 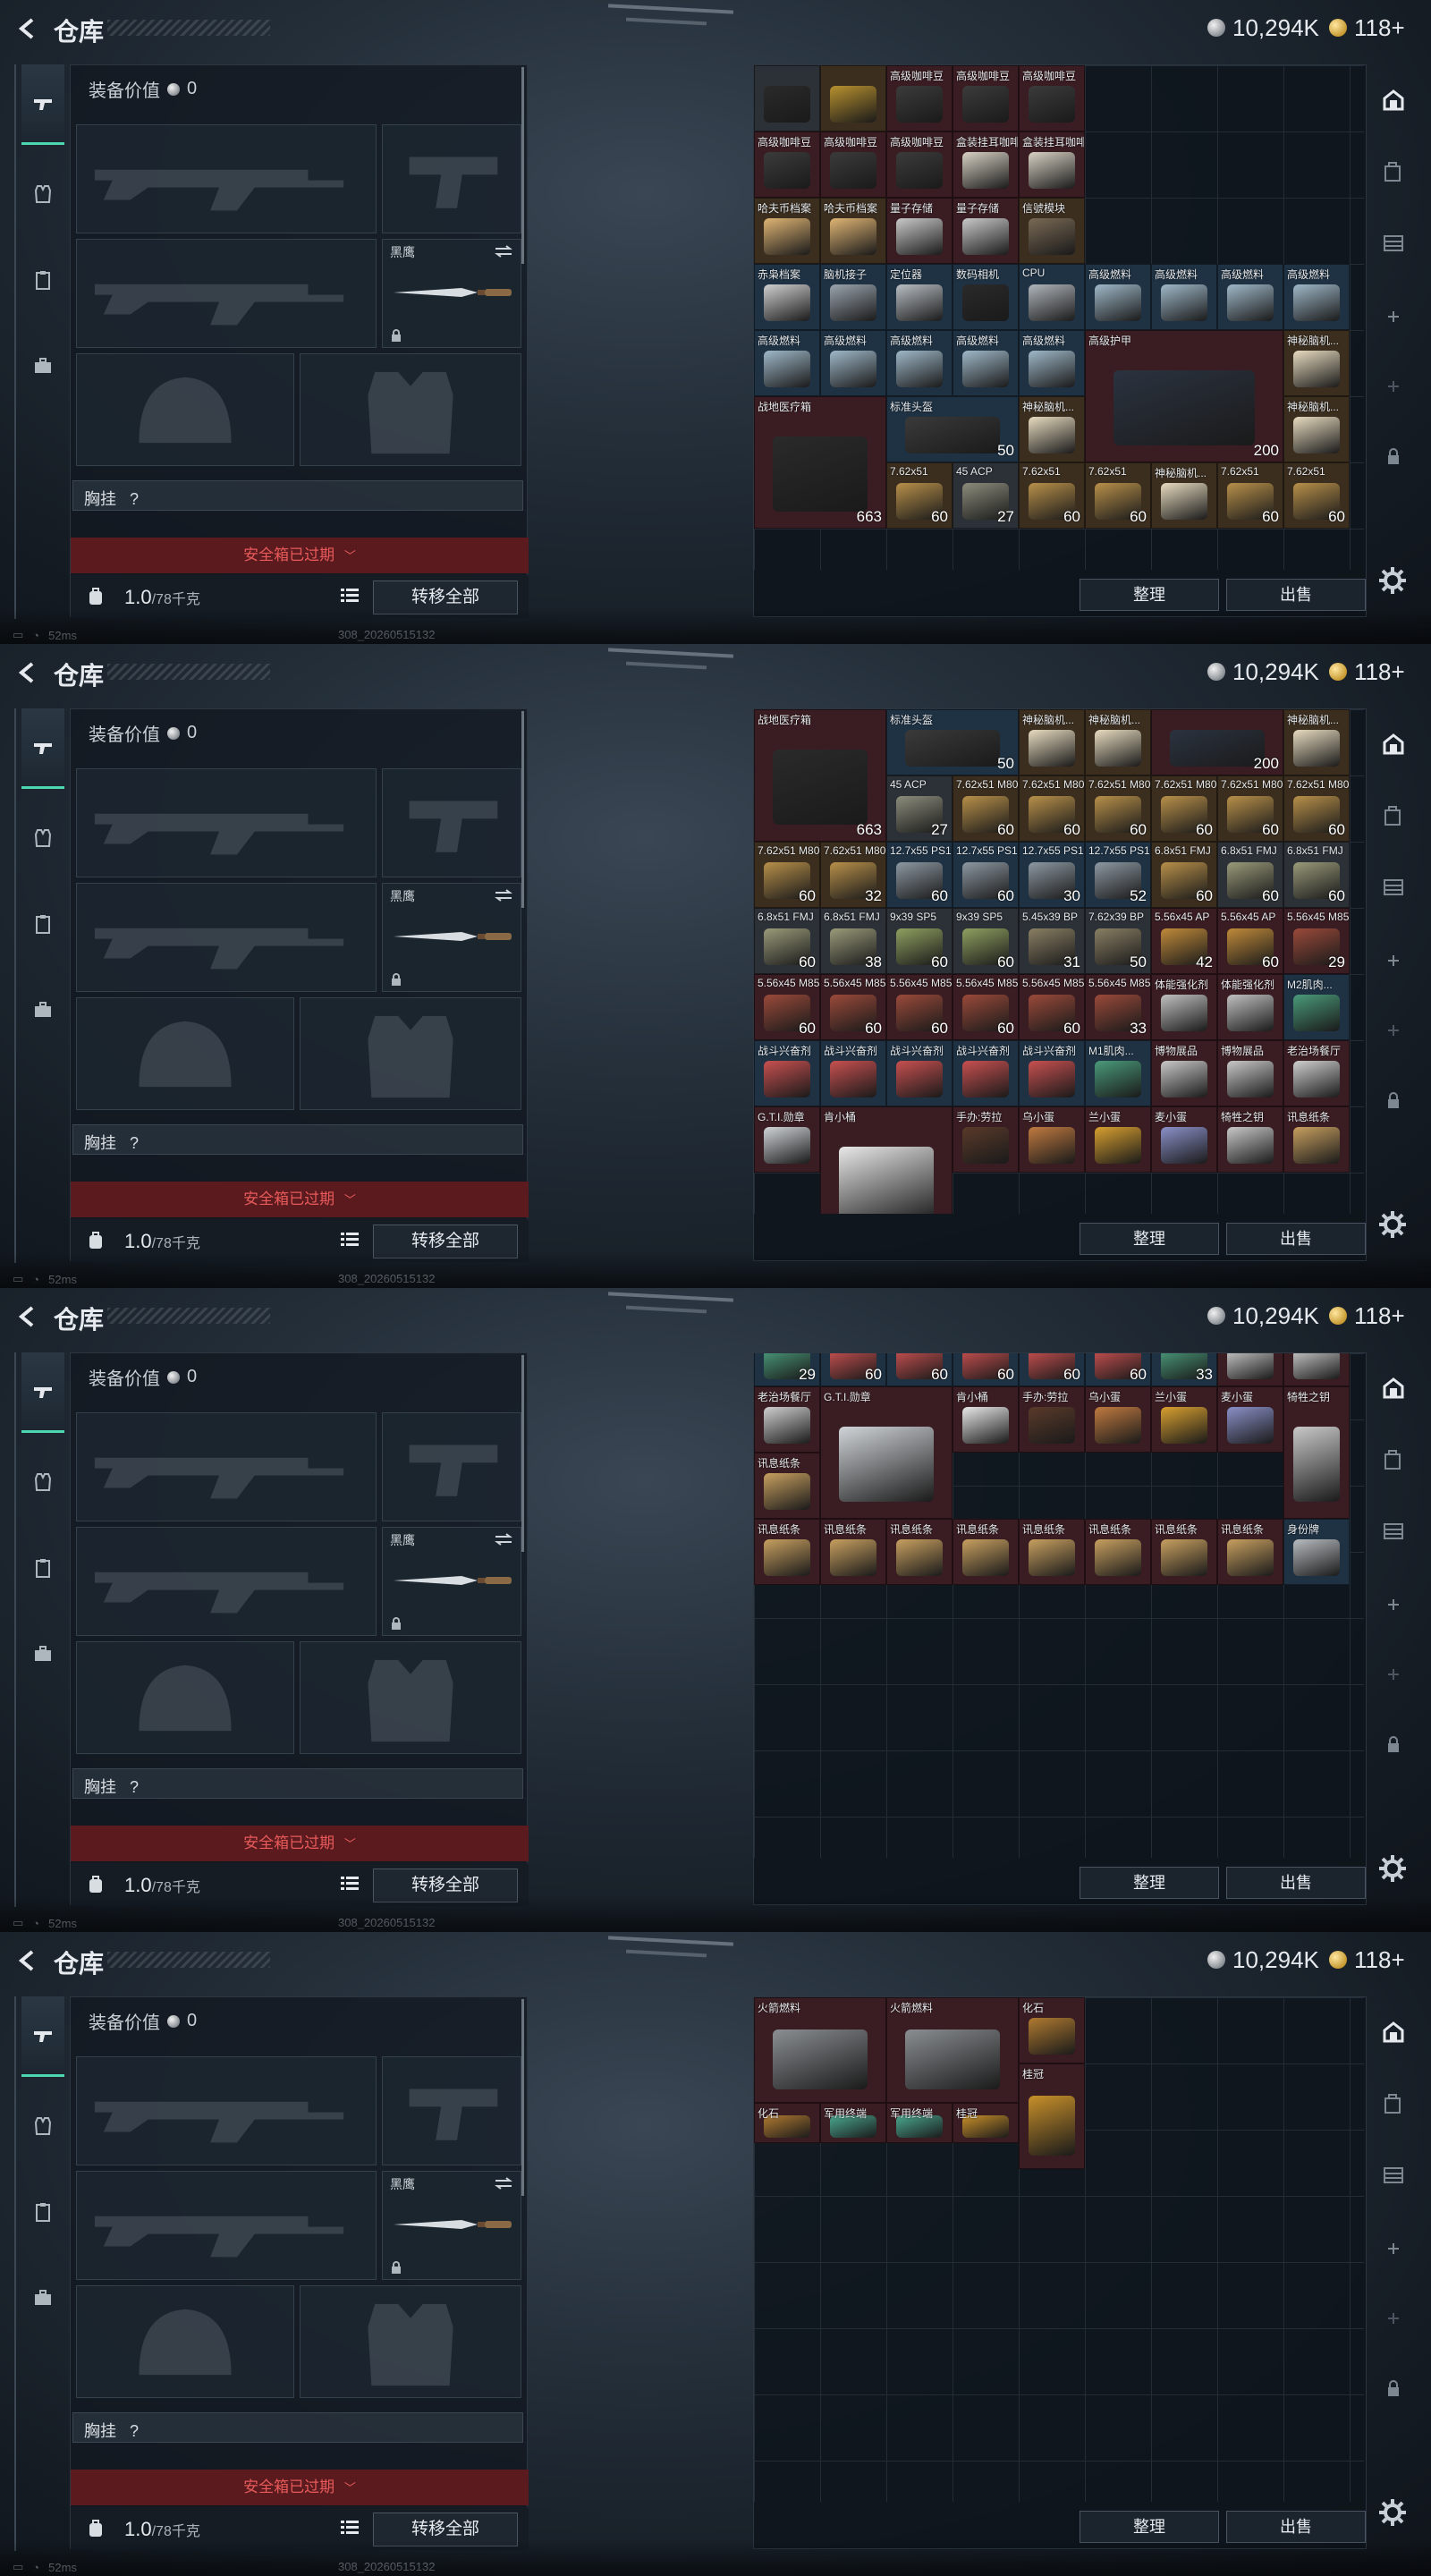 What do you see at coordinates (185, 1053) in the screenshot?
I see `helmet-slot` at bounding box center [185, 1053].